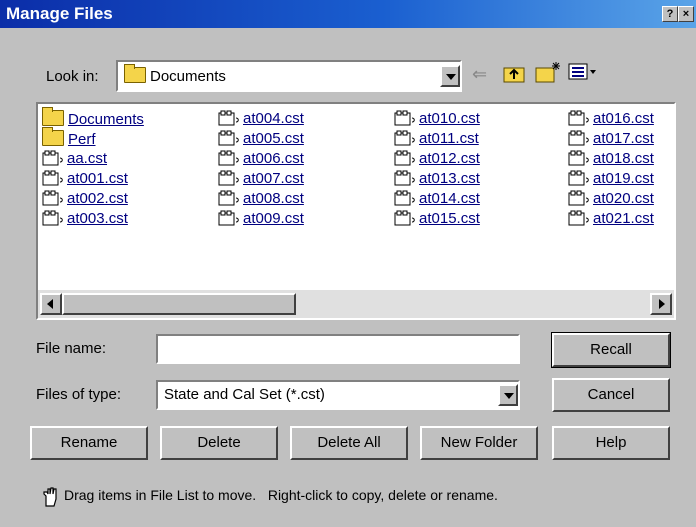 The width and height of the screenshot is (696, 527). I want to click on file-name: at011.cst, so click(449, 138).